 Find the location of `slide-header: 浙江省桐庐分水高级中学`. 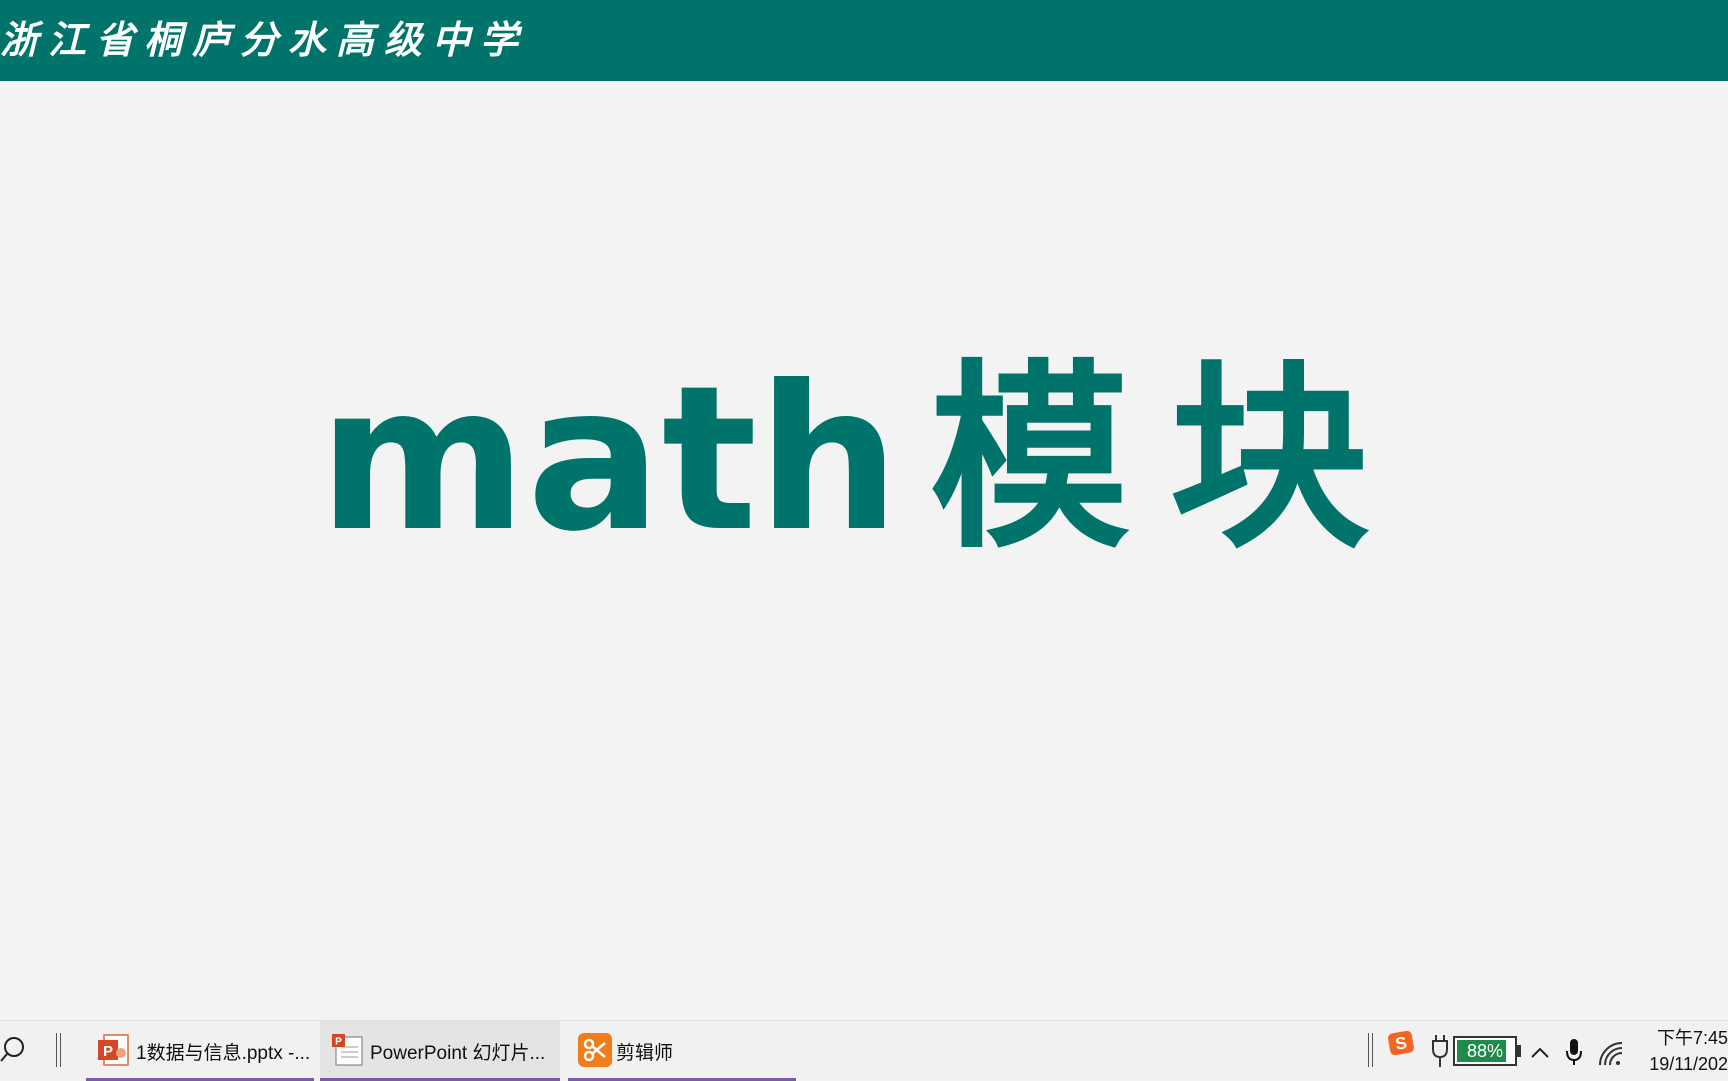

slide-header: 浙江省桐庐分水高级中学 is located at coordinates (864, 40).